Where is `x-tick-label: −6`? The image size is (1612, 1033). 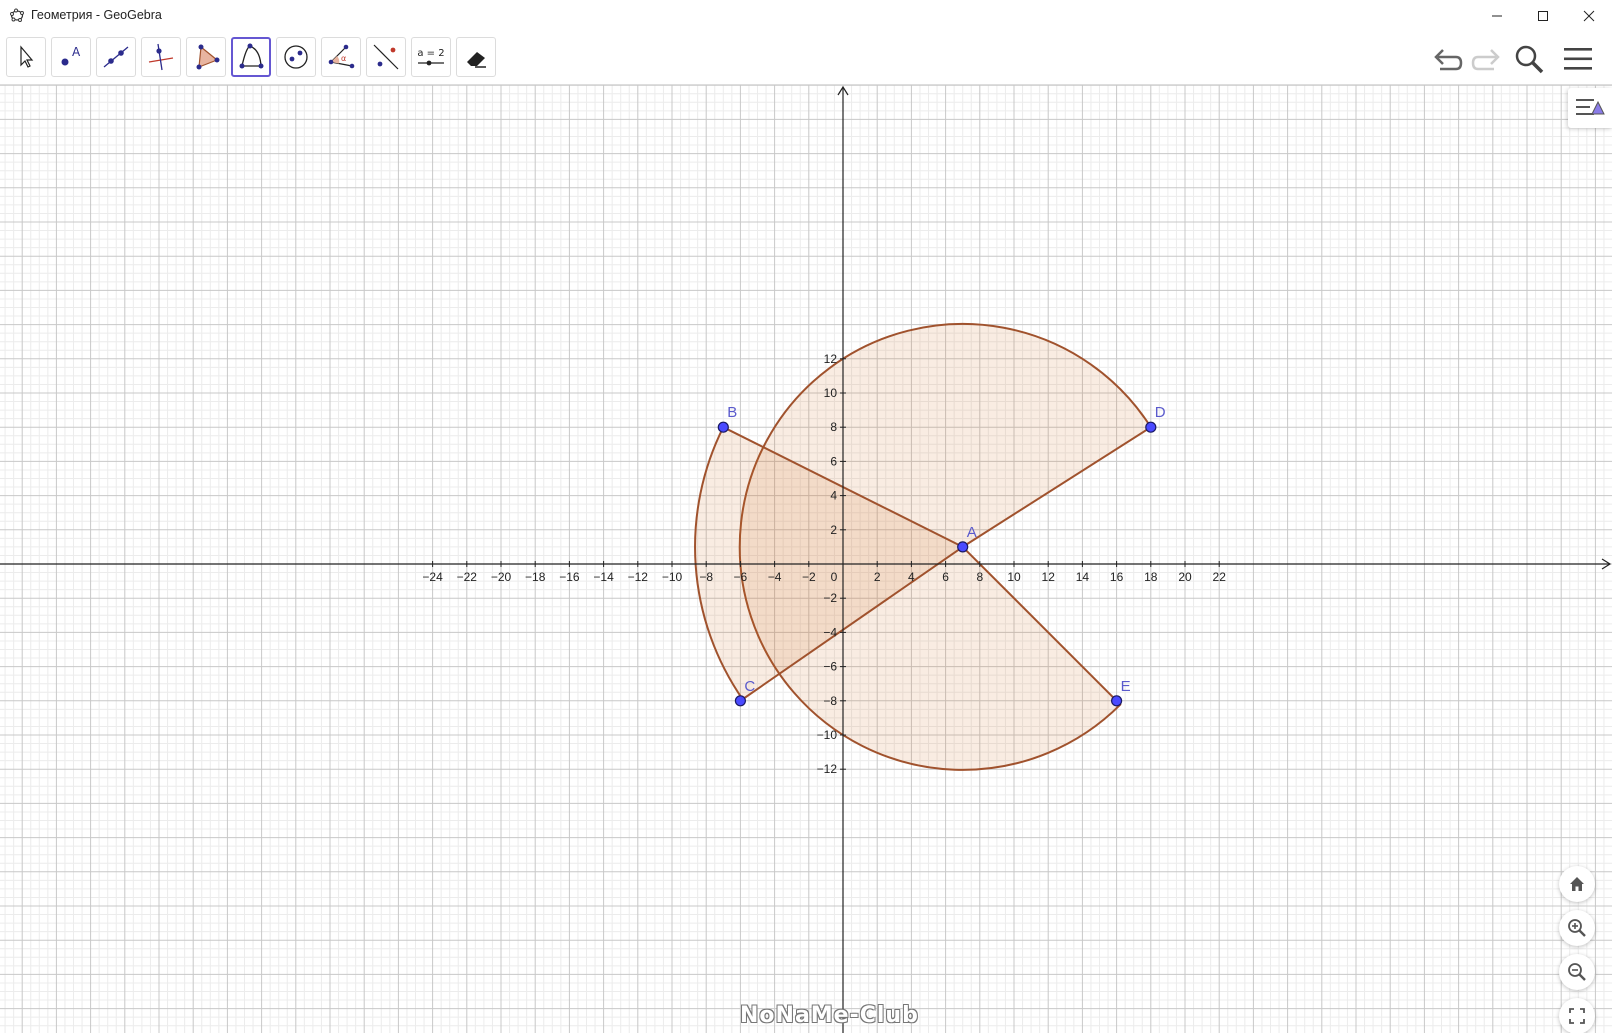
x-tick-label: −6 is located at coordinates (741, 577).